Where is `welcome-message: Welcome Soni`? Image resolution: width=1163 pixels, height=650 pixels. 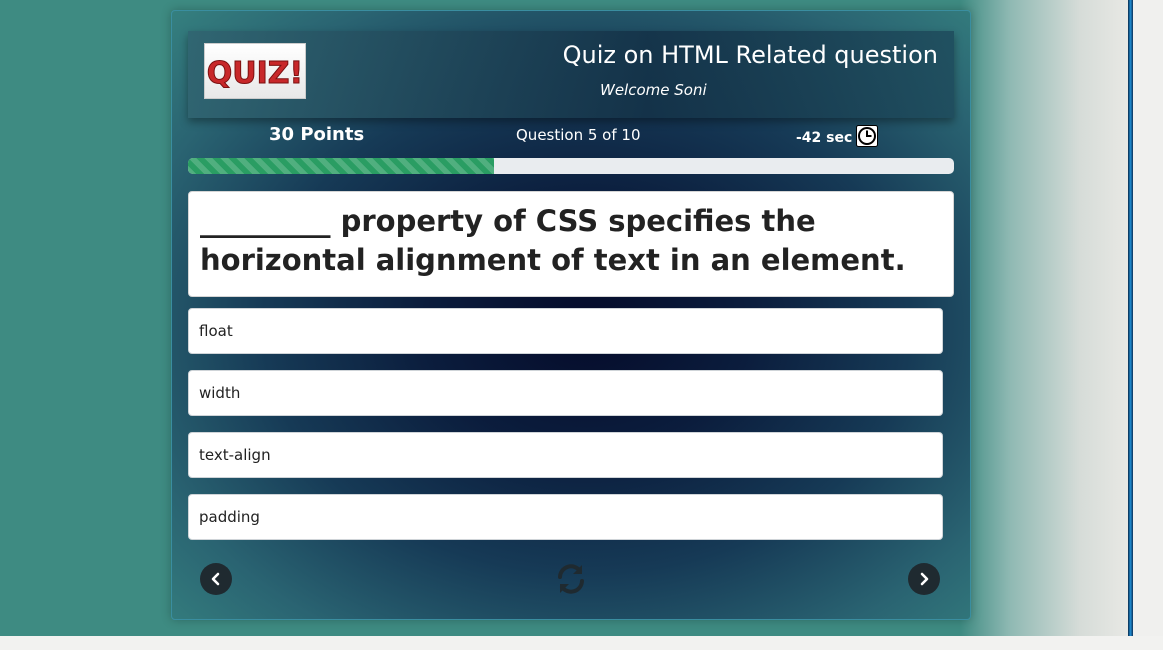 welcome-message: Welcome Soni is located at coordinates (653, 90).